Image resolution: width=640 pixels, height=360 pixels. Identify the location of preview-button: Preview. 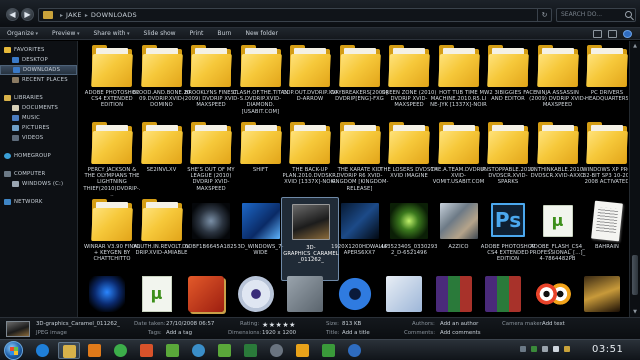
(65, 33).